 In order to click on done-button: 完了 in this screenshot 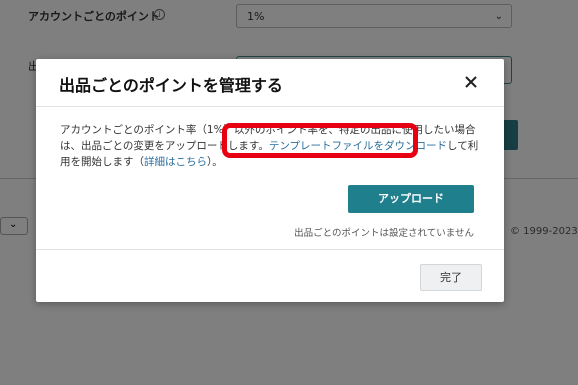, I will do `click(451, 277)`.